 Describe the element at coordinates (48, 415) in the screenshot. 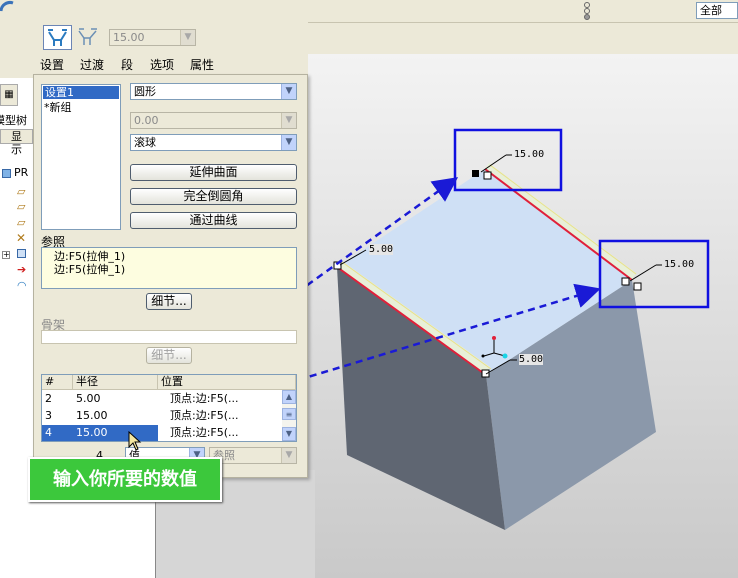

I see `table-cell-number: 3` at that location.